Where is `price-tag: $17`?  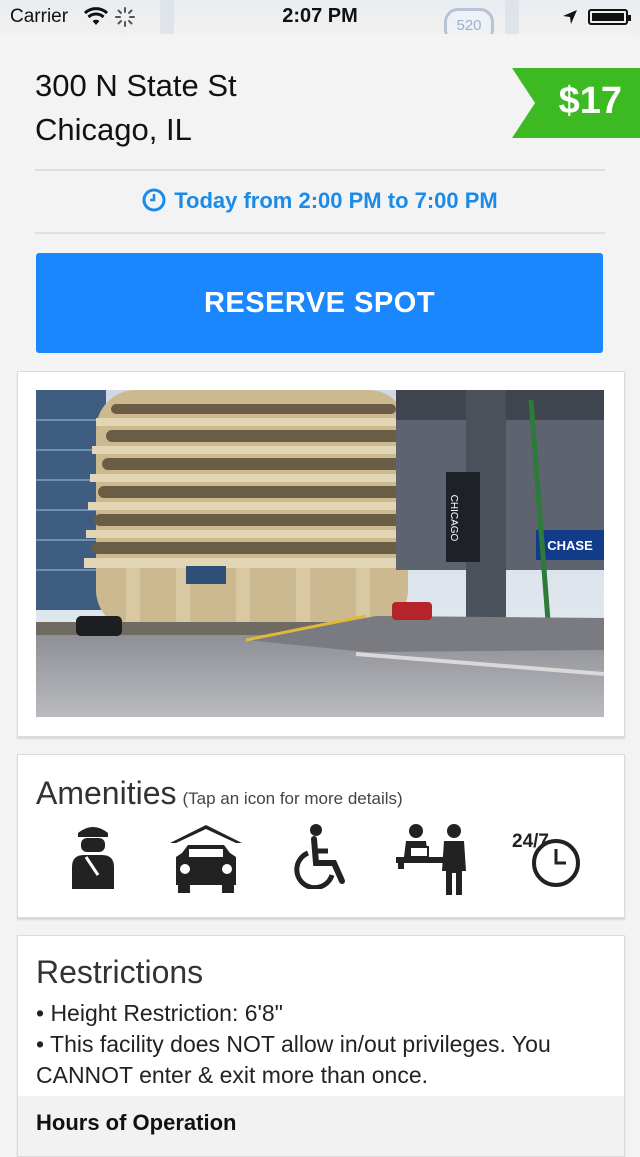 price-tag: $17 is located at coordinates (576, 103).